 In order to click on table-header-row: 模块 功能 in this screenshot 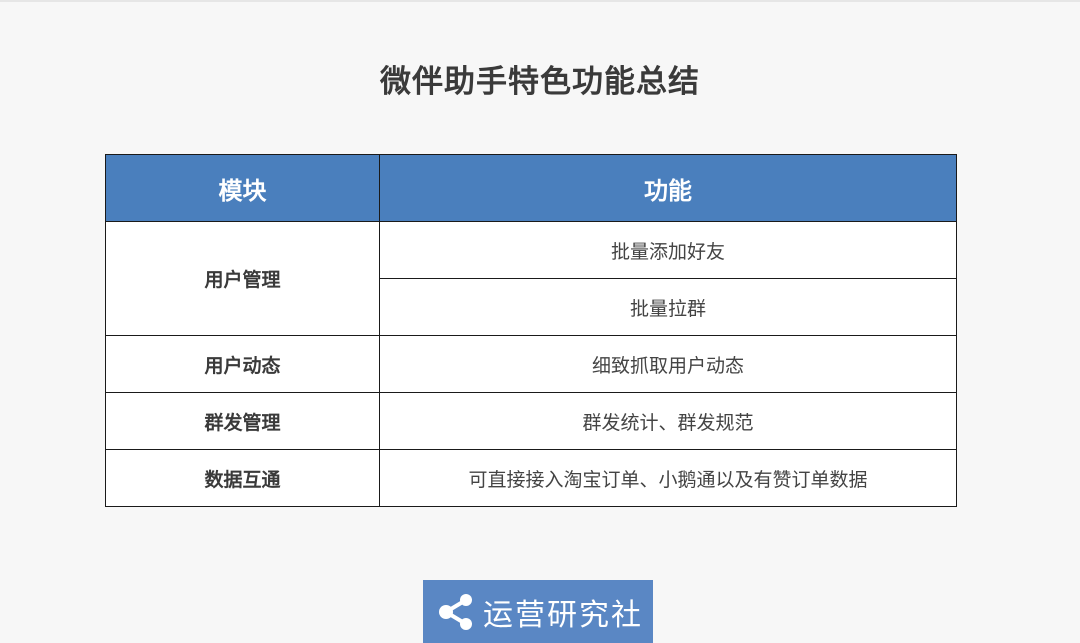, I will do `click(531, 188)`.